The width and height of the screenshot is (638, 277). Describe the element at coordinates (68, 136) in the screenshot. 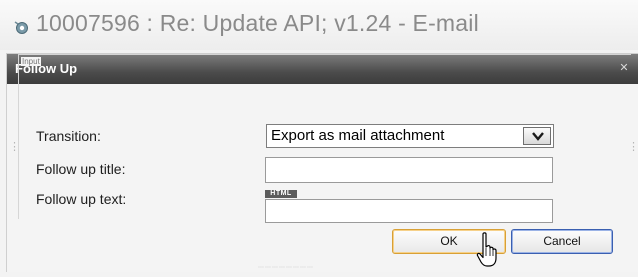

I see `transition-label: Transition:` at that location.